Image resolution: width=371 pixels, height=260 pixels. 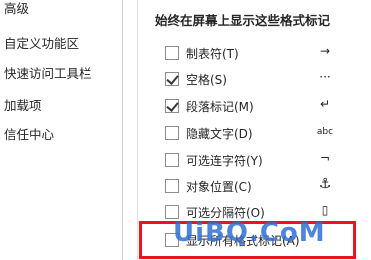 I want to click on nav-item-advanced: 高级, so click(x=16, y=8).